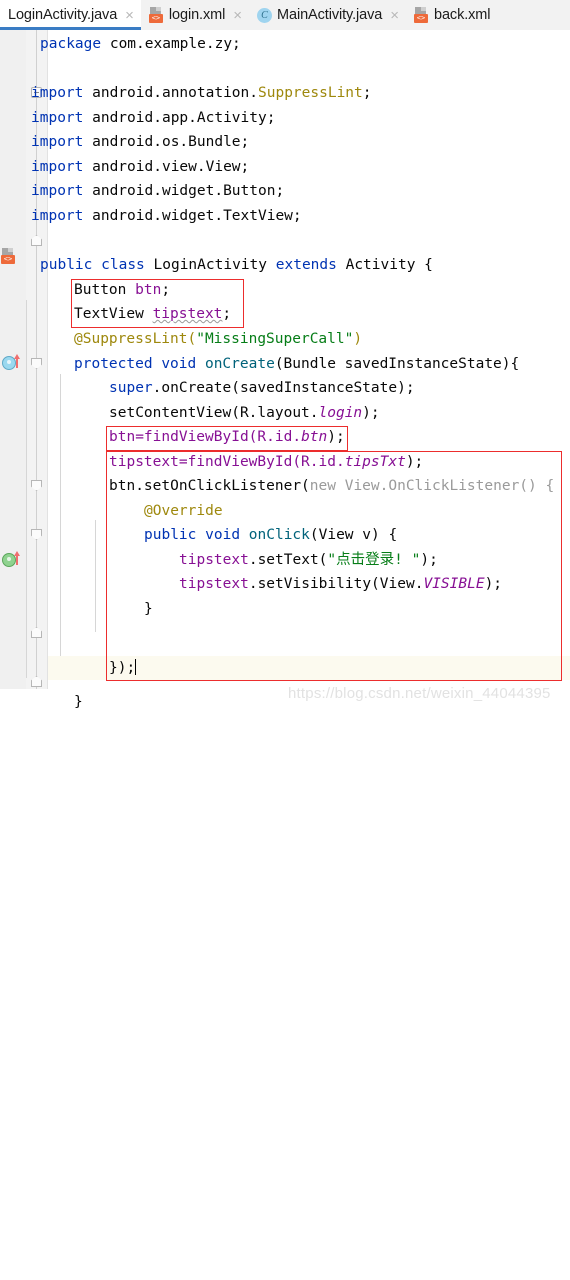 Image resolution: width=570 pixels, height=1280 pixels. Describe the element at coordinates (271, 535) in the screenshot. I see `code-line-21: public void onClick(View v) {` at that location.